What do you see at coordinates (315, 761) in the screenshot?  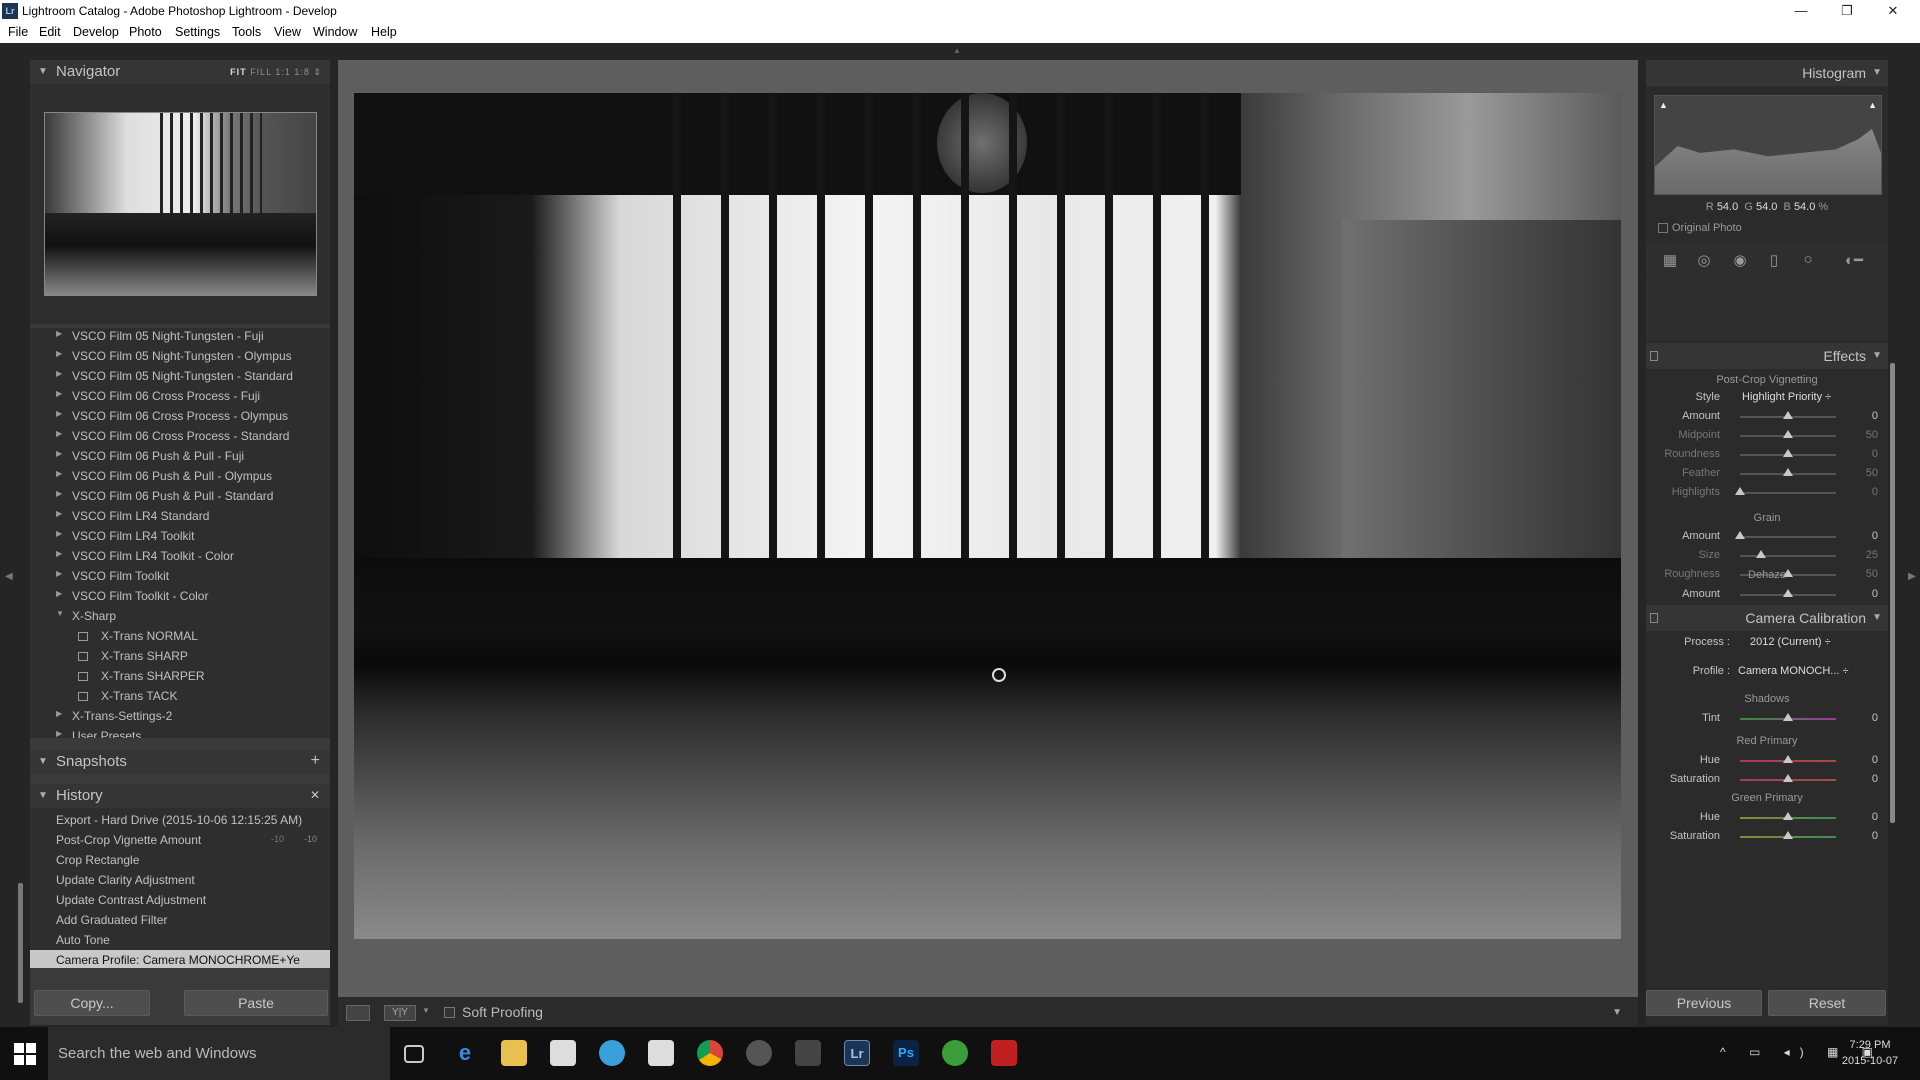 I see `add-snapshot-icon: +` at bounding box center [315, 761].